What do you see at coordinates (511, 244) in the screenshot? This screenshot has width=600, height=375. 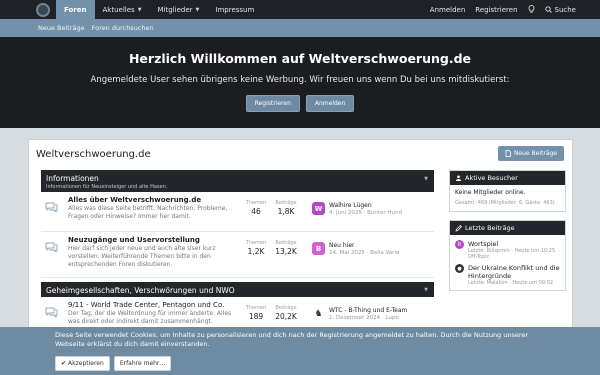 I see `post-title: Wortspiel` at bounding box center [511, 244].